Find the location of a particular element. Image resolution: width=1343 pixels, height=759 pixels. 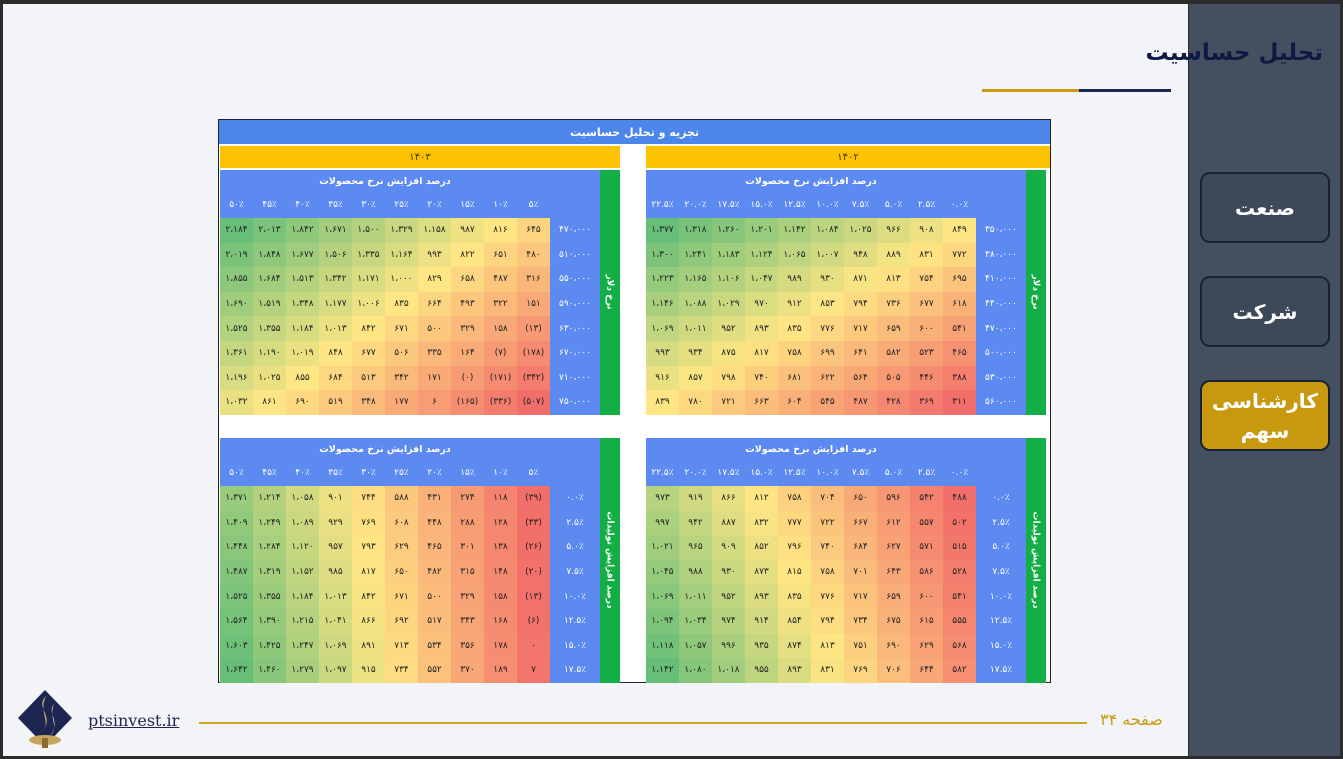

top_left-row-header: ۵۵۰،۰۰۰ is located at coordinates (575, 279).